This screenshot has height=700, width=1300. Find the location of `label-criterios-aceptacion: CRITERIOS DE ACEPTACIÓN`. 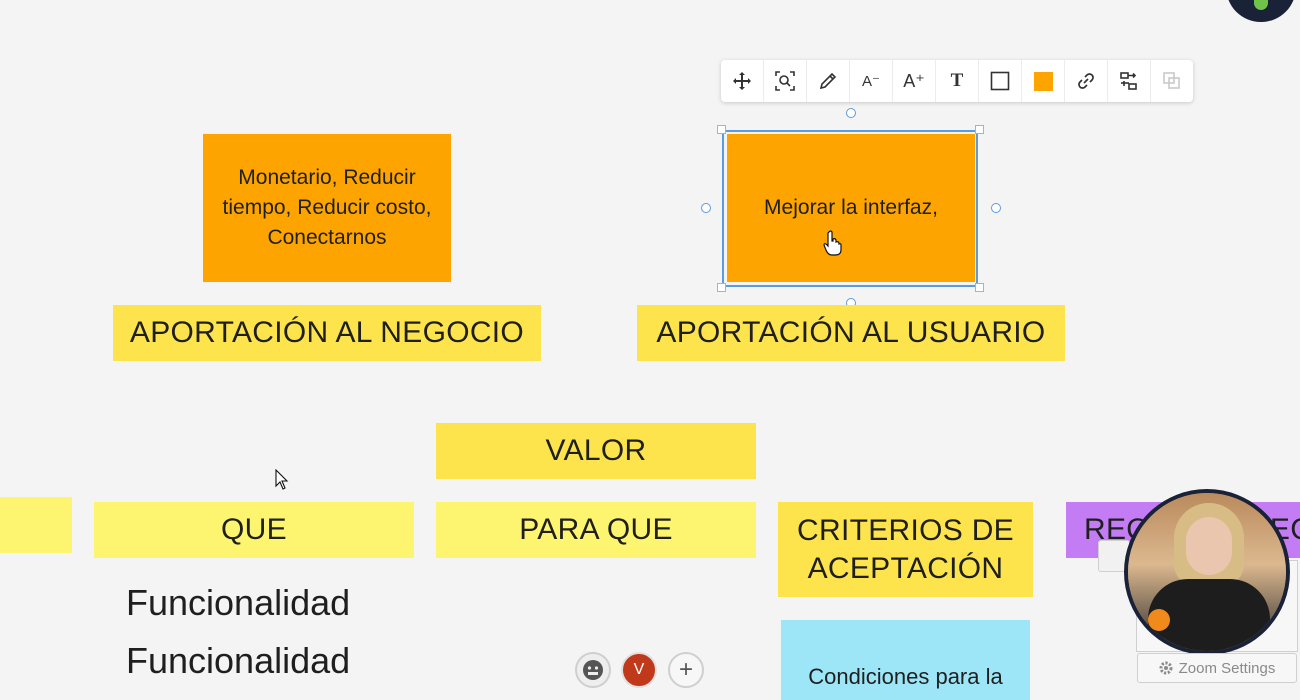

label-criterios-aceptacion: CRITERIOS DE ACEPTACIÓN is located at coordinates (905, 549).